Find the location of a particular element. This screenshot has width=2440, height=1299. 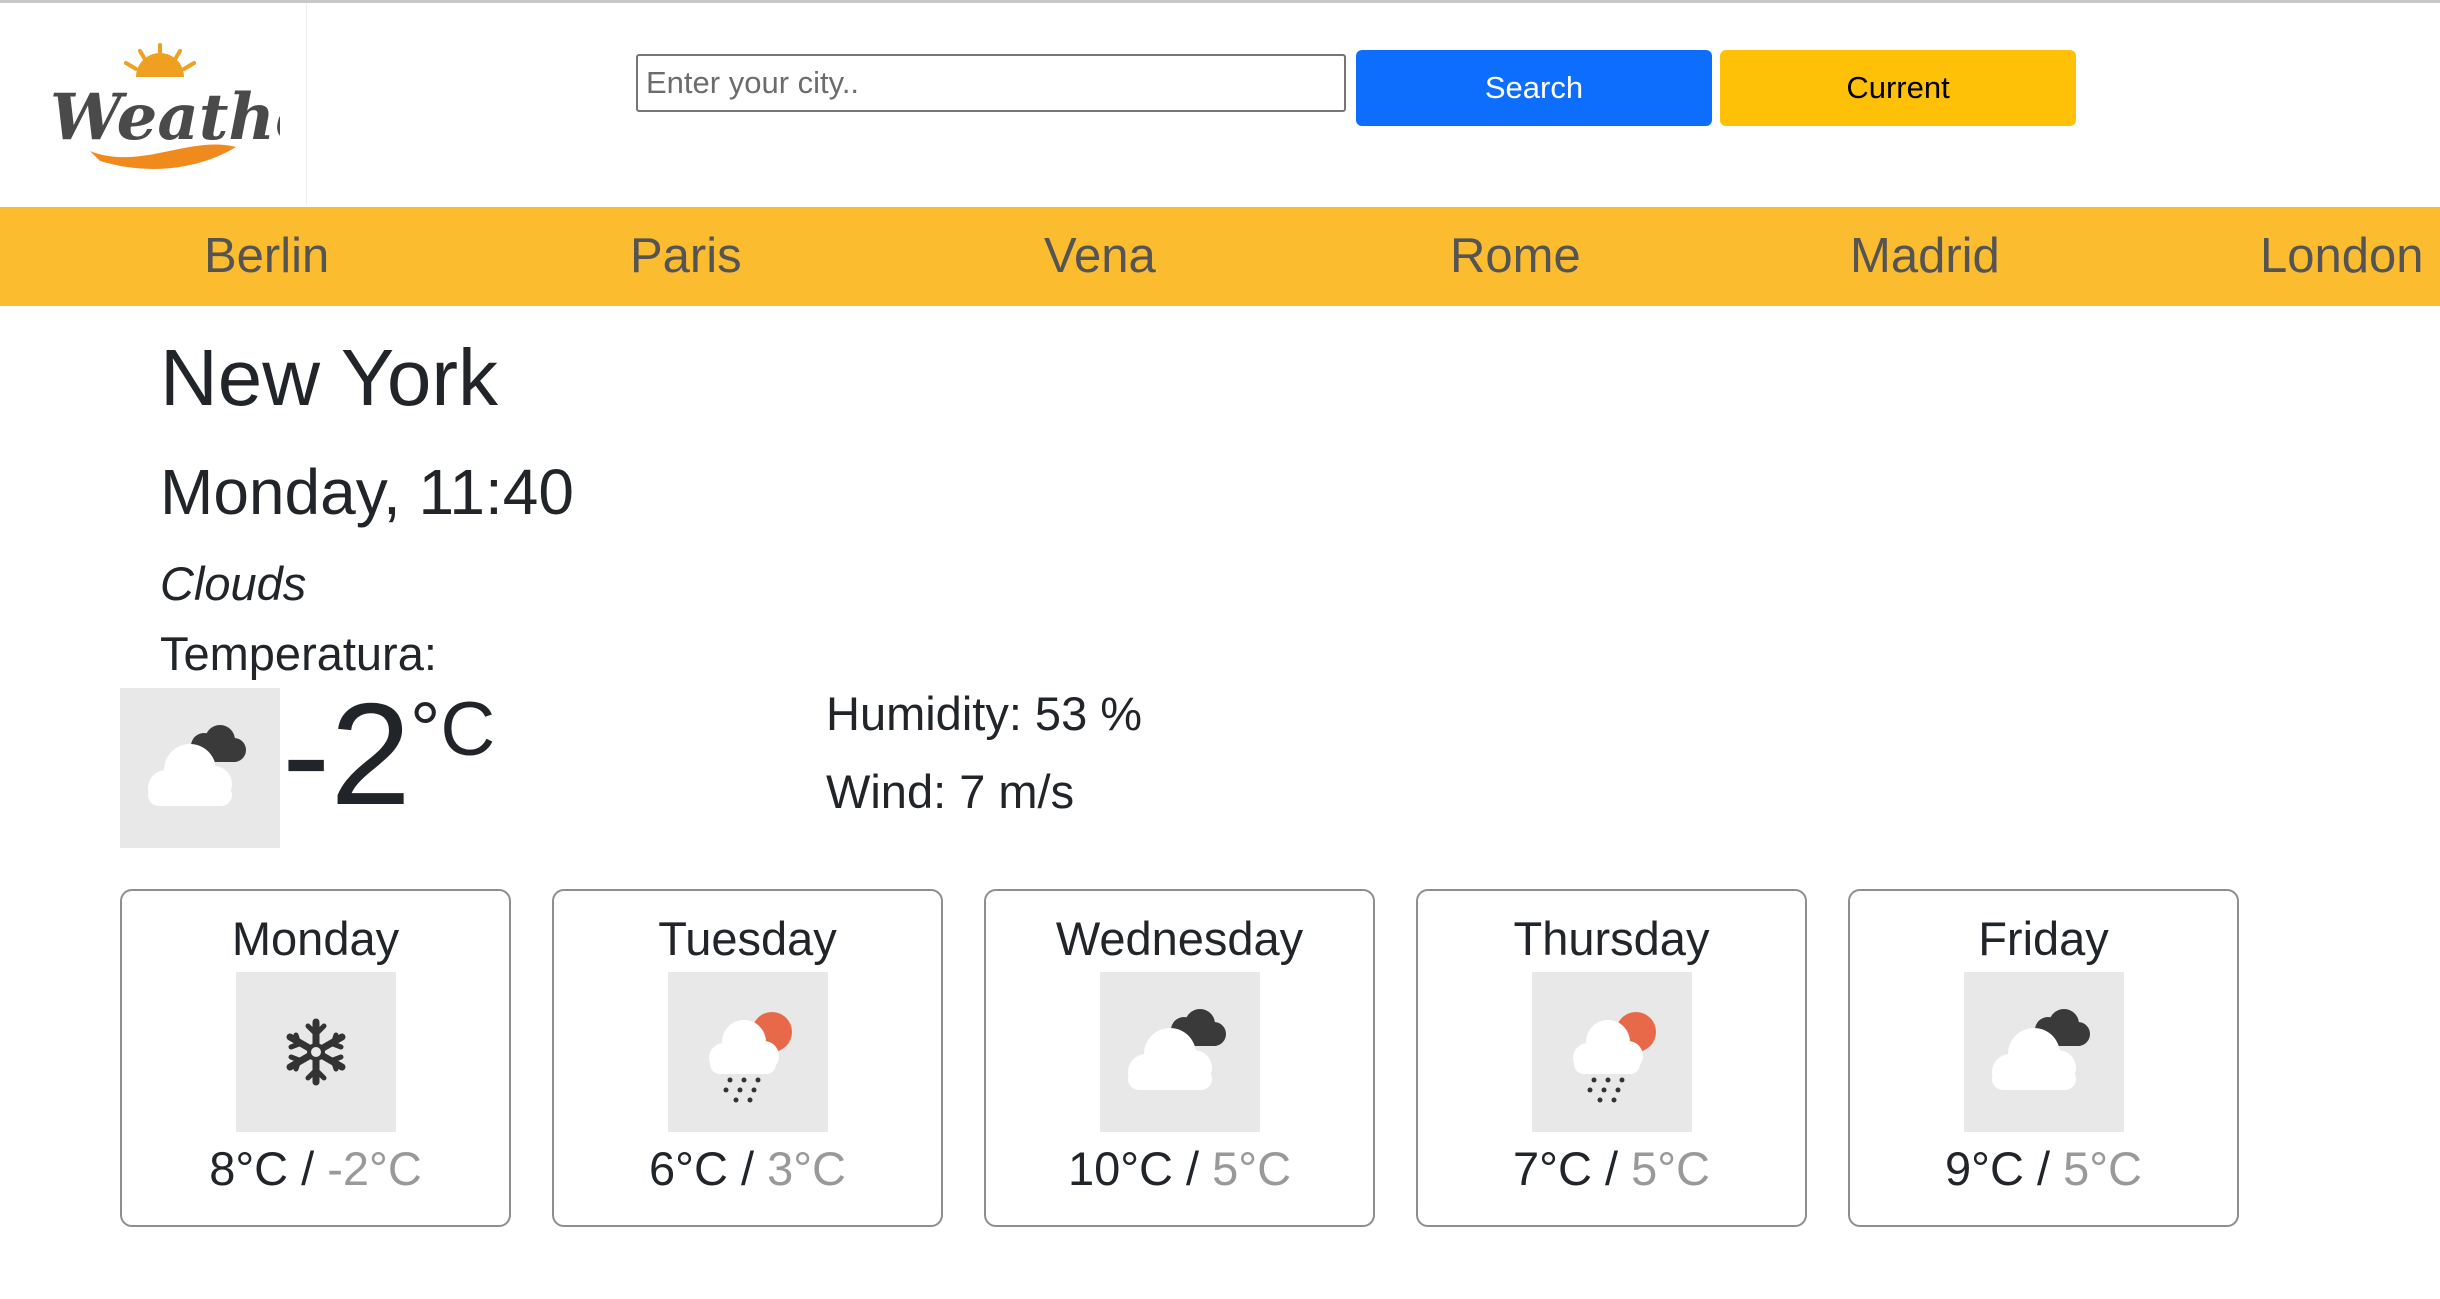

forecast-day-name: Friday is located at coordinates (2043, 938).